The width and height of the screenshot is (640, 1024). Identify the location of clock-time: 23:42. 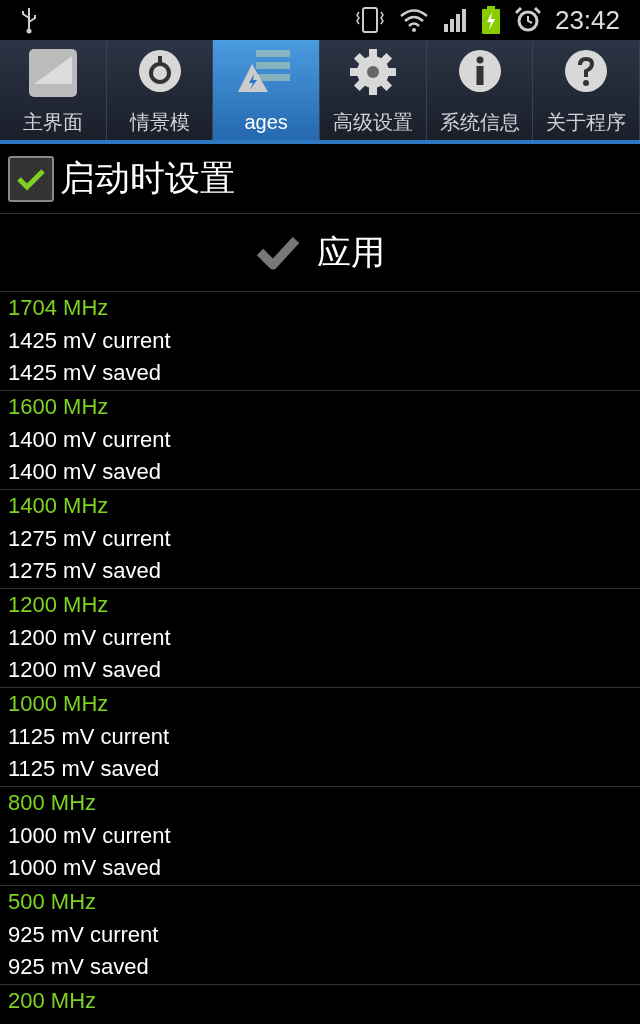
(587, 20).